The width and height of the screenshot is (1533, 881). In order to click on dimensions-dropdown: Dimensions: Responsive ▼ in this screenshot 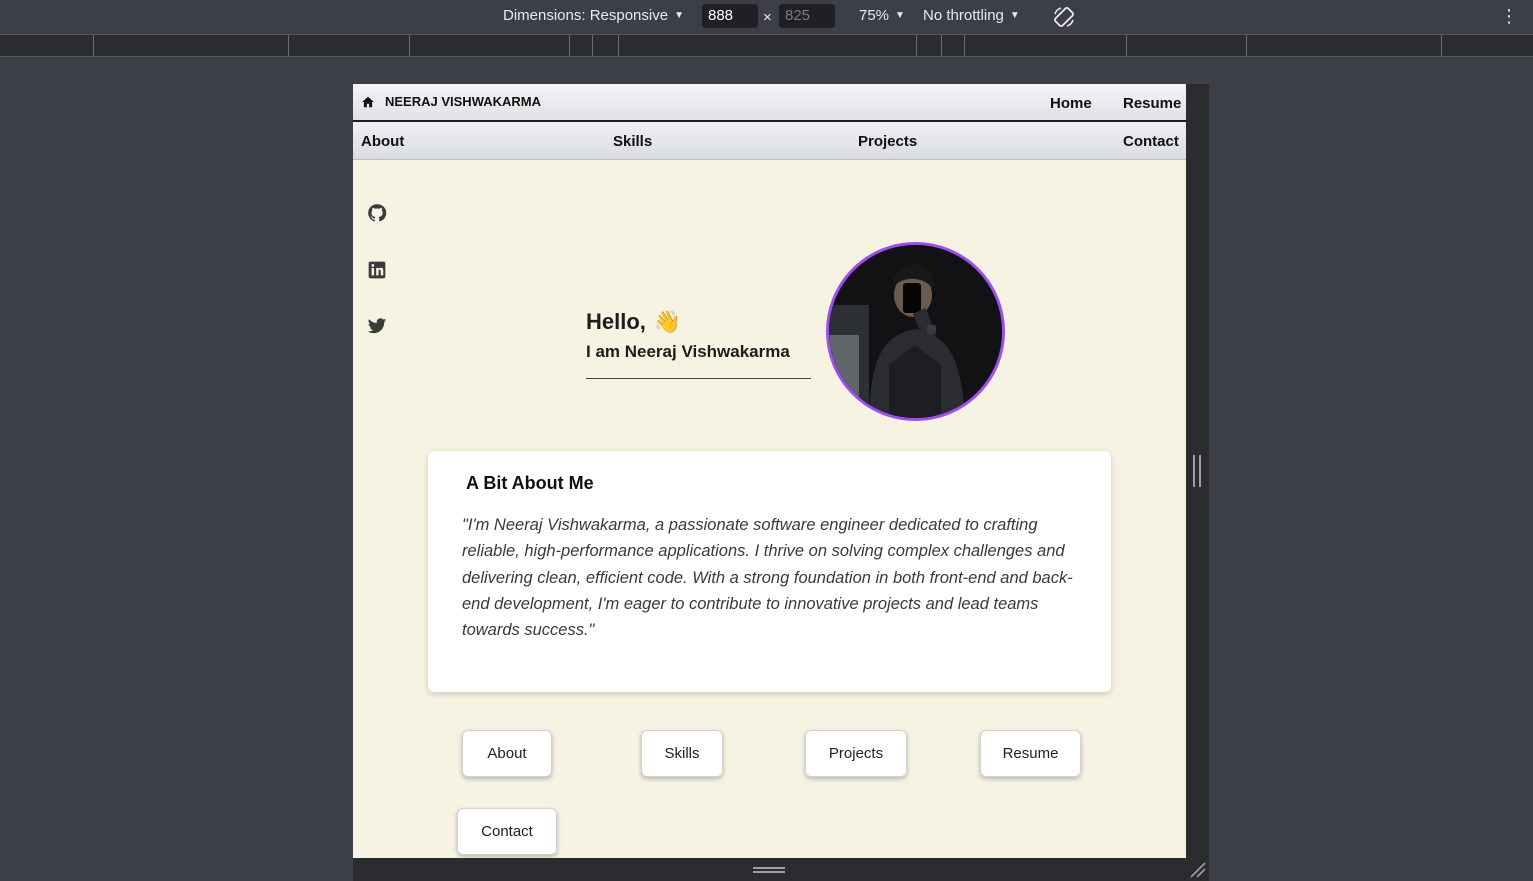, I will do `click(593, 15)`.